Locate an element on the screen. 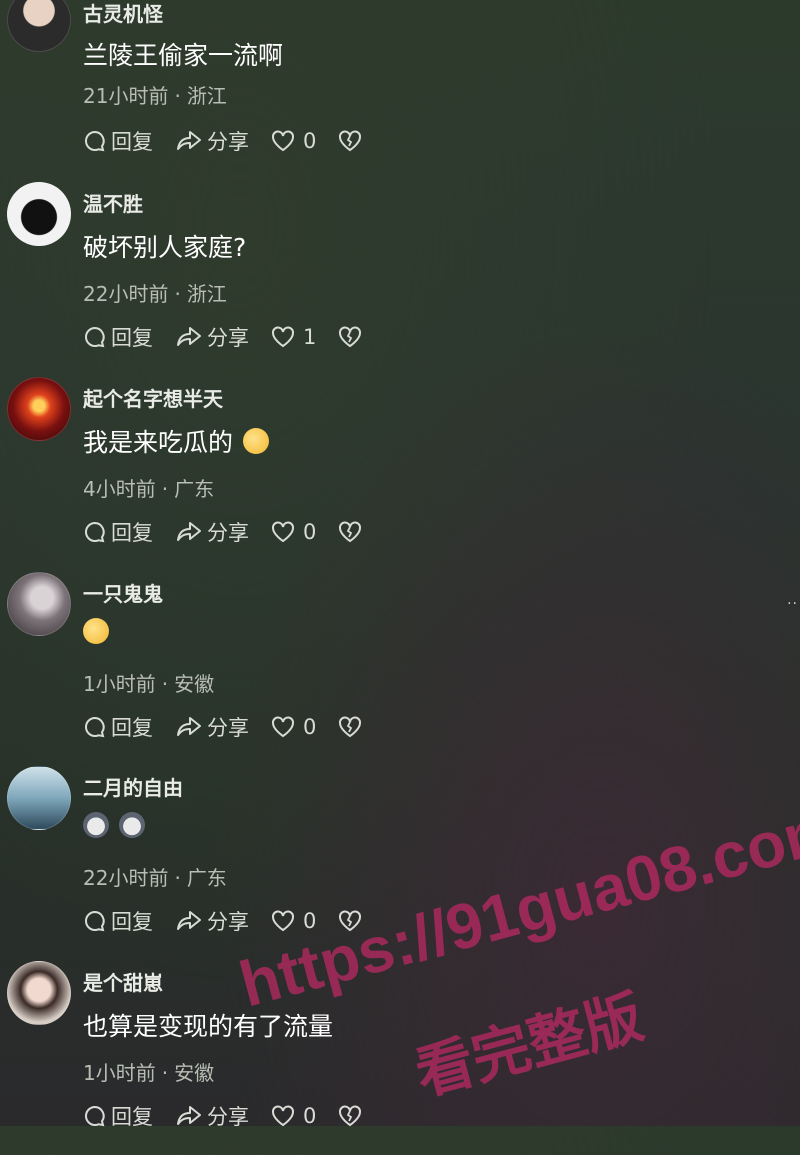  comment-username: 温不胜 is located at coordinates (113, 202).